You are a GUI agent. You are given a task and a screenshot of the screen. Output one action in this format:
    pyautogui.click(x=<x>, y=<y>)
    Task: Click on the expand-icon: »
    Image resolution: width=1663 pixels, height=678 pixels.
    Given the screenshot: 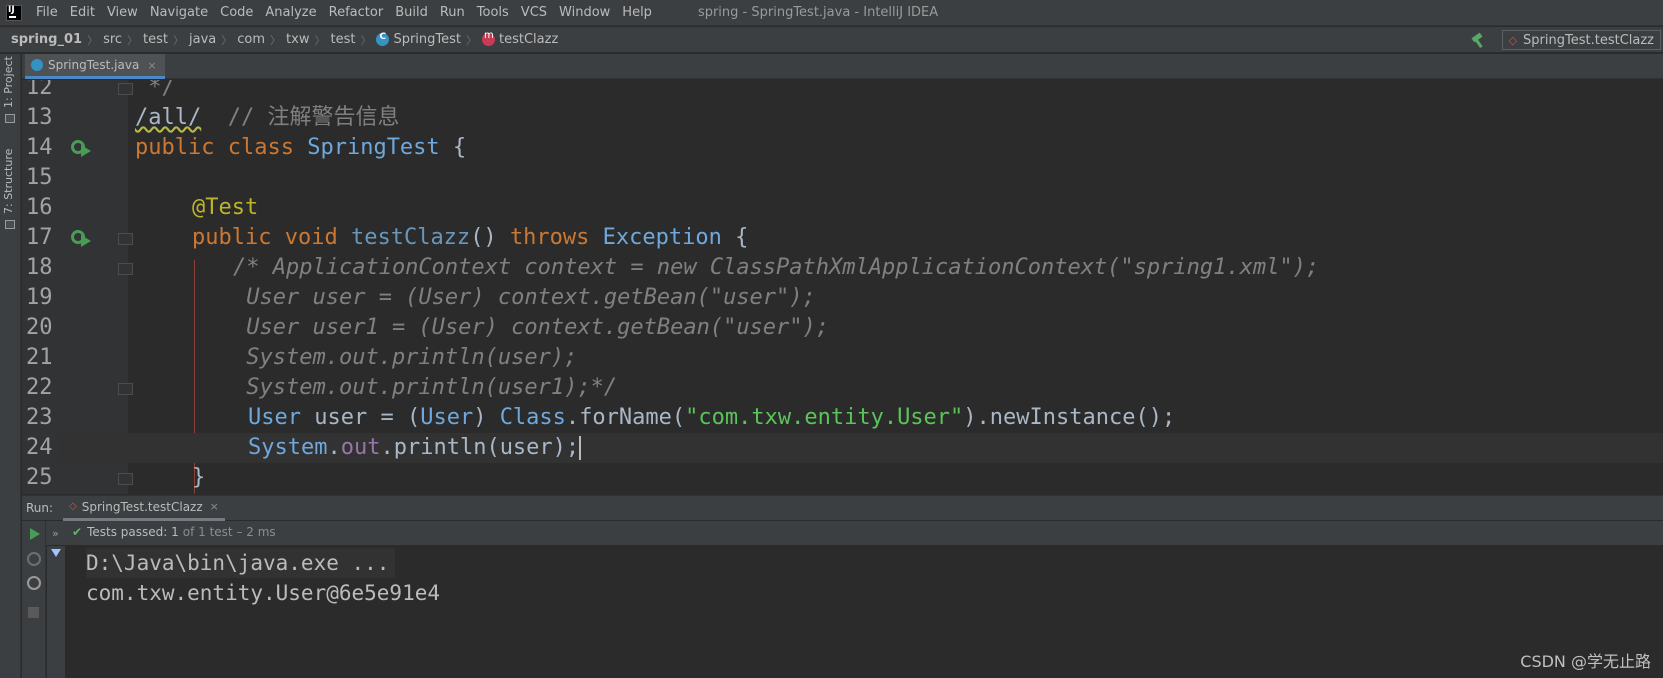 What is the action you would take?
    pyautogui.click(x=55, y=533)
    